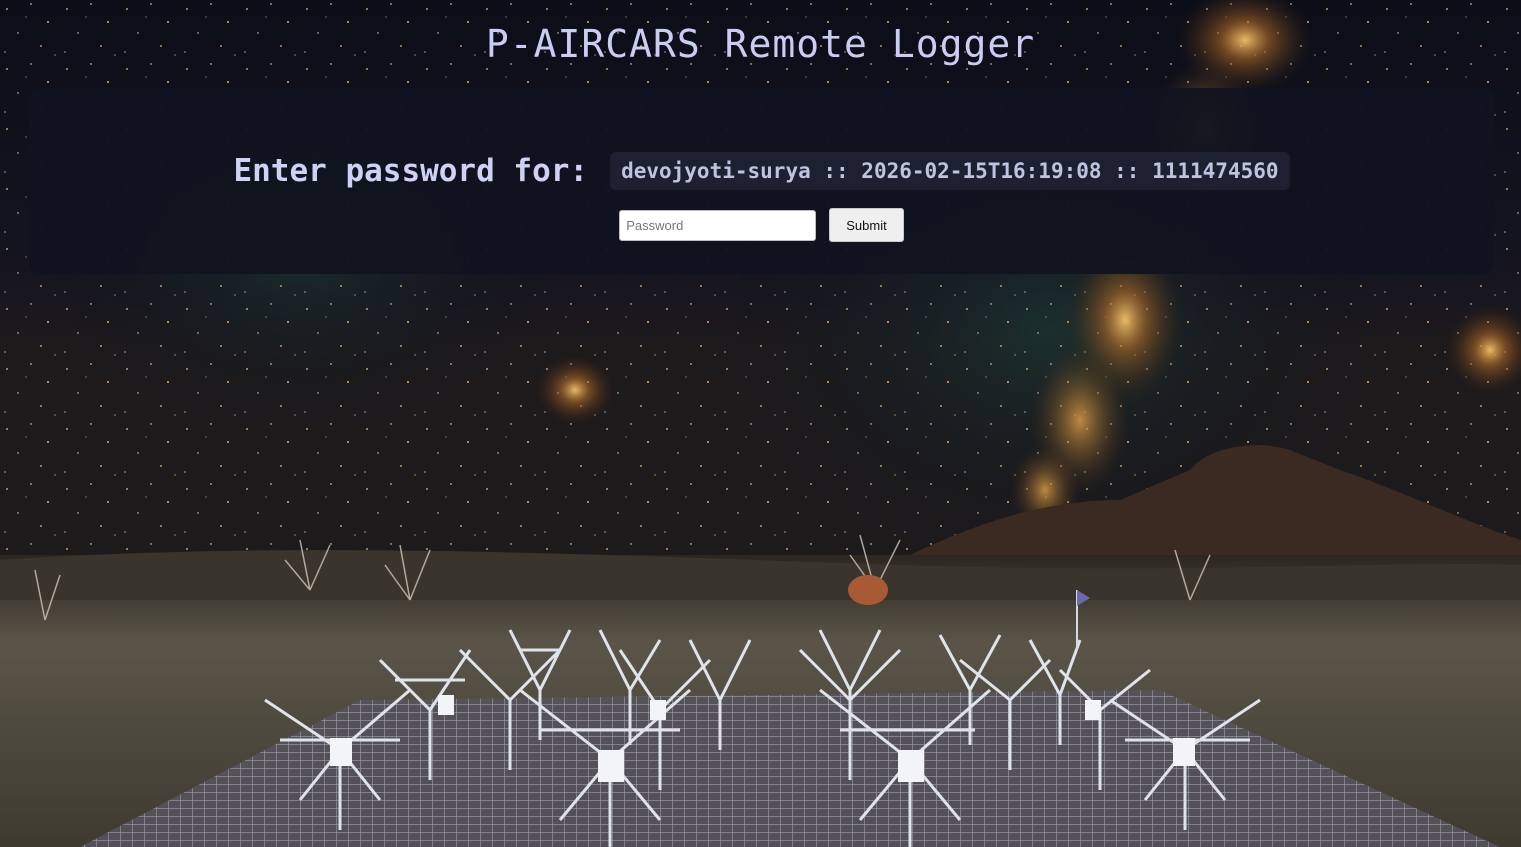  I want to click on prompt-label: Enter password for:, so click(411, 171).